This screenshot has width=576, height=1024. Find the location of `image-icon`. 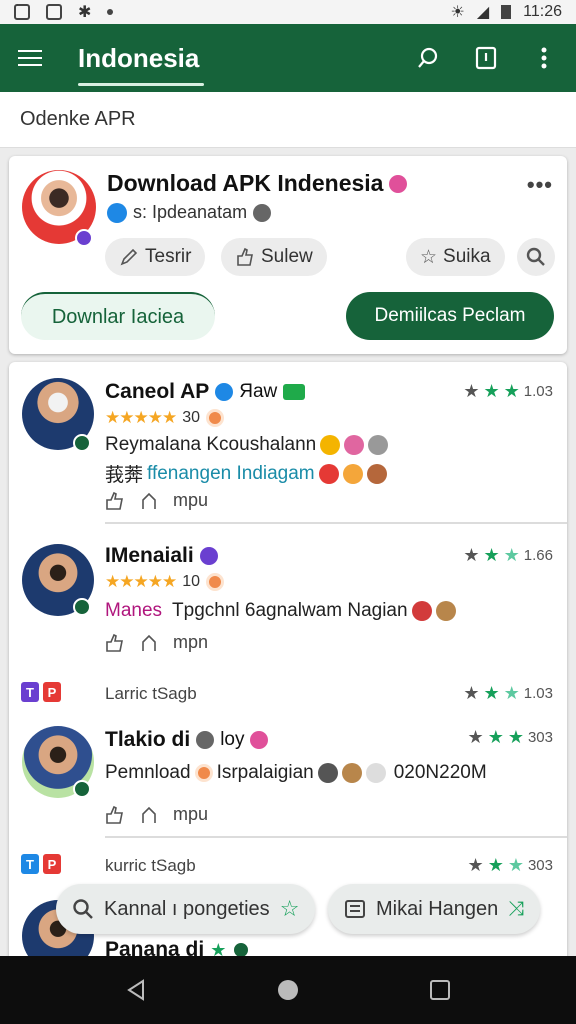

image-icon is located at coordinates (22, 12).